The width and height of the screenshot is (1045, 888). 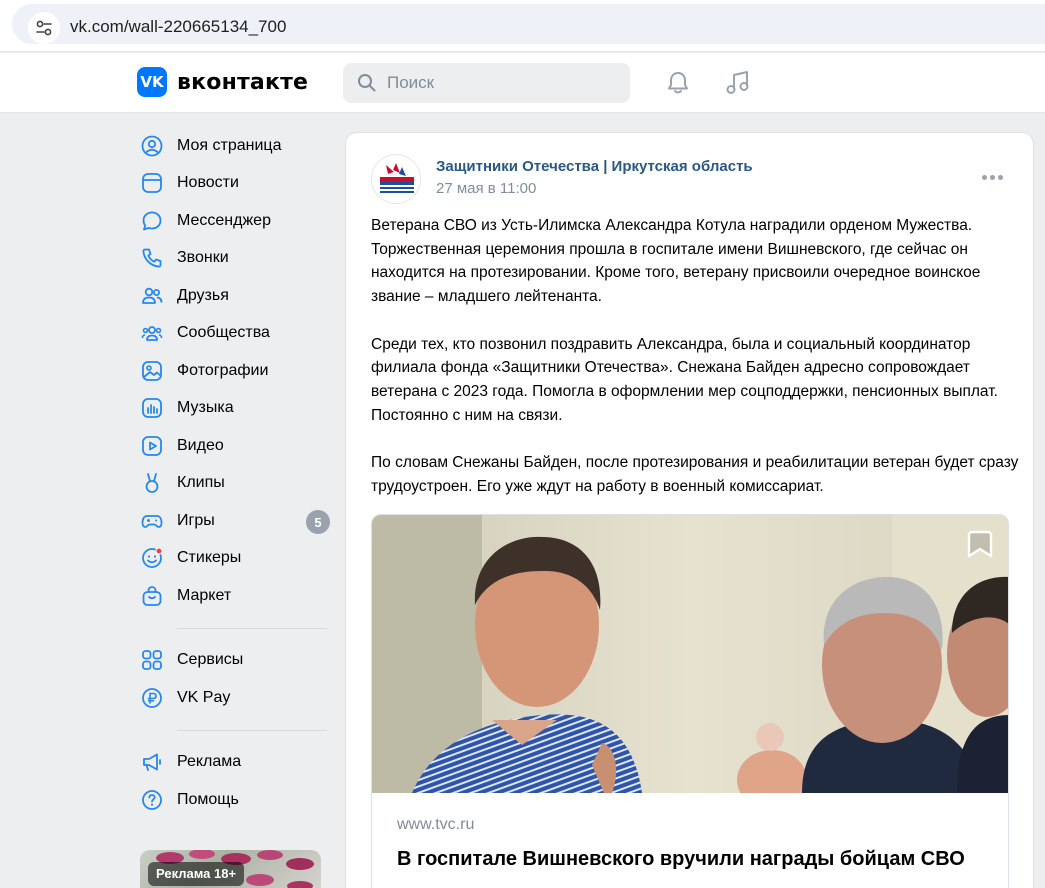 I want to click on tune-icon, so click(x=44, y=28).